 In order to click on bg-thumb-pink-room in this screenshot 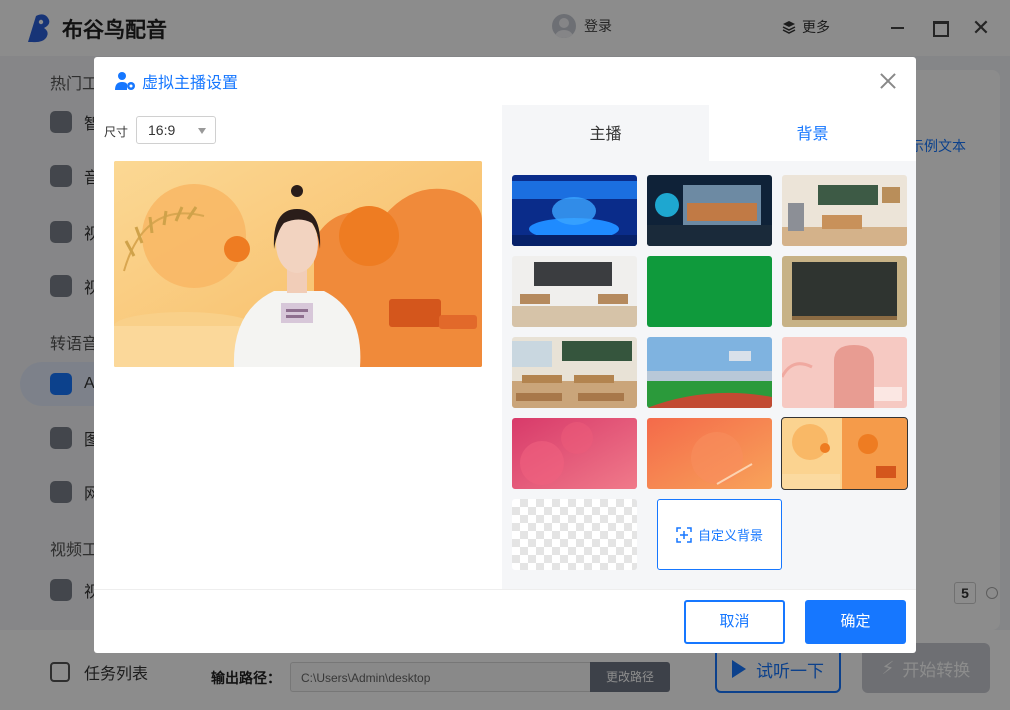, I will do `click(844, 372)`.